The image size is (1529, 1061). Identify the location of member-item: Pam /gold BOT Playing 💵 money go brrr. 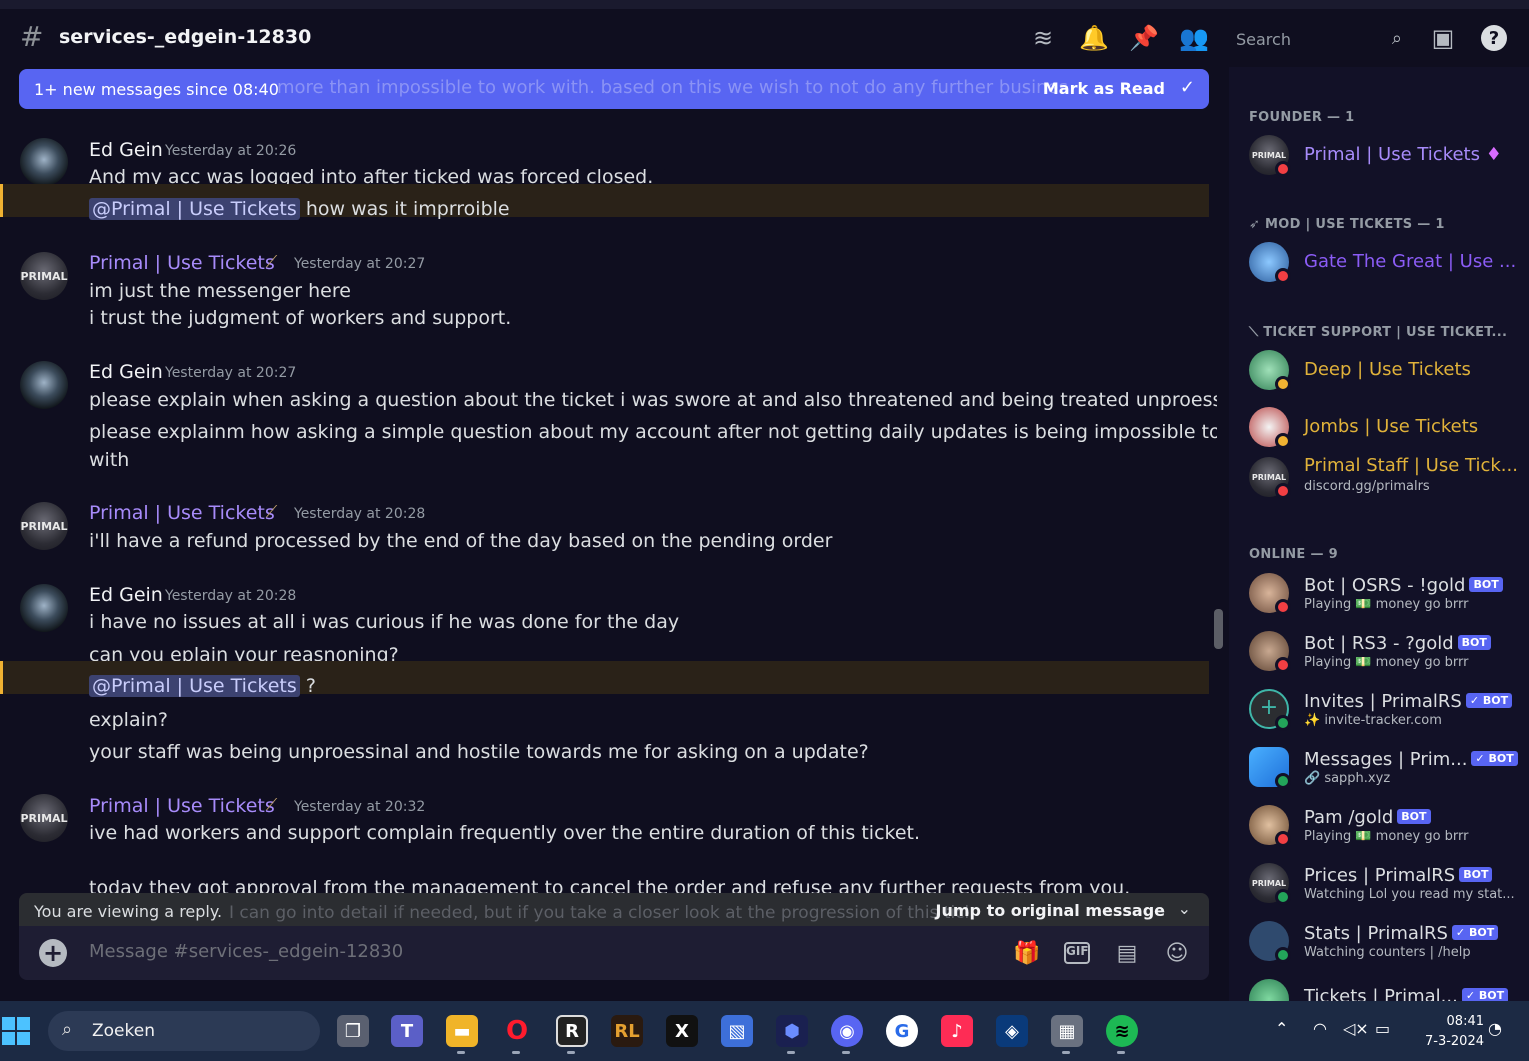
(1379, 822).